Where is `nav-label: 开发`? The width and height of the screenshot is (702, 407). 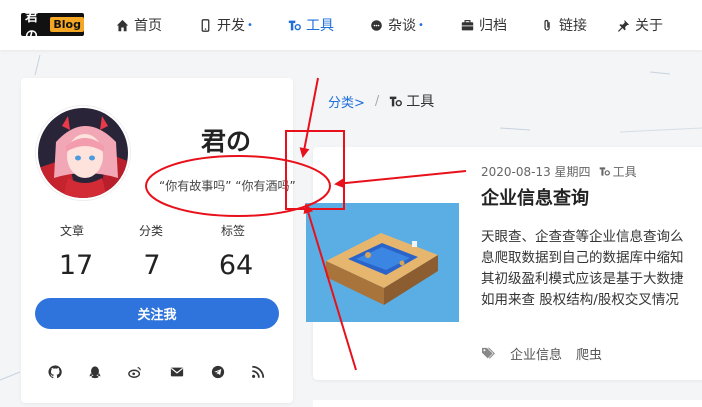
nav-label: 开发 is located at coordinates (231, 26).